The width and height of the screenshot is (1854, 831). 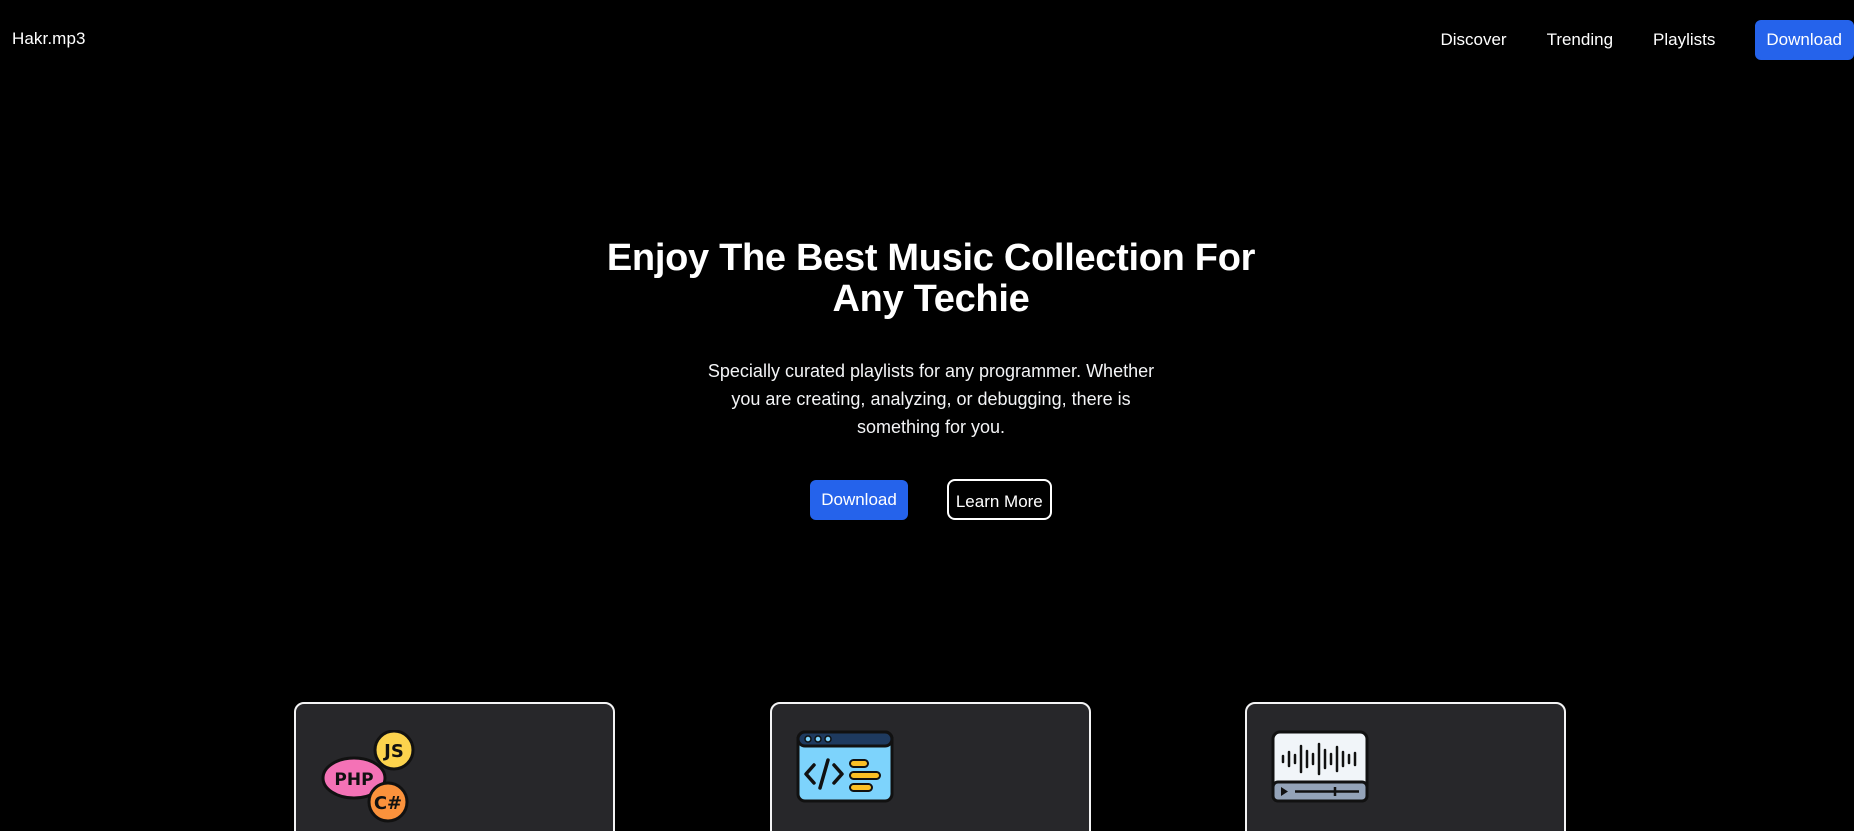 I want to click on feature-card-languages: JS PHP C#, so click(x=454, y=766).